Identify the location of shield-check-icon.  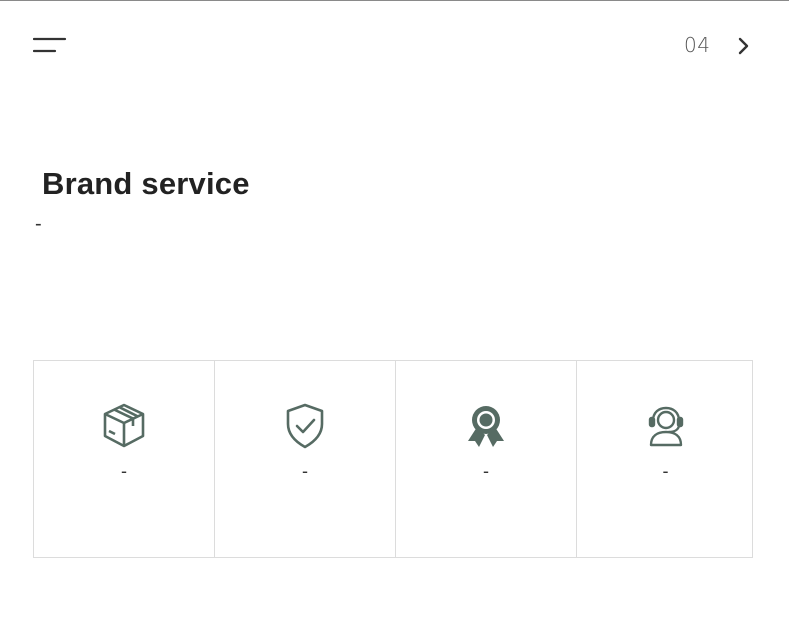
(305, 426).